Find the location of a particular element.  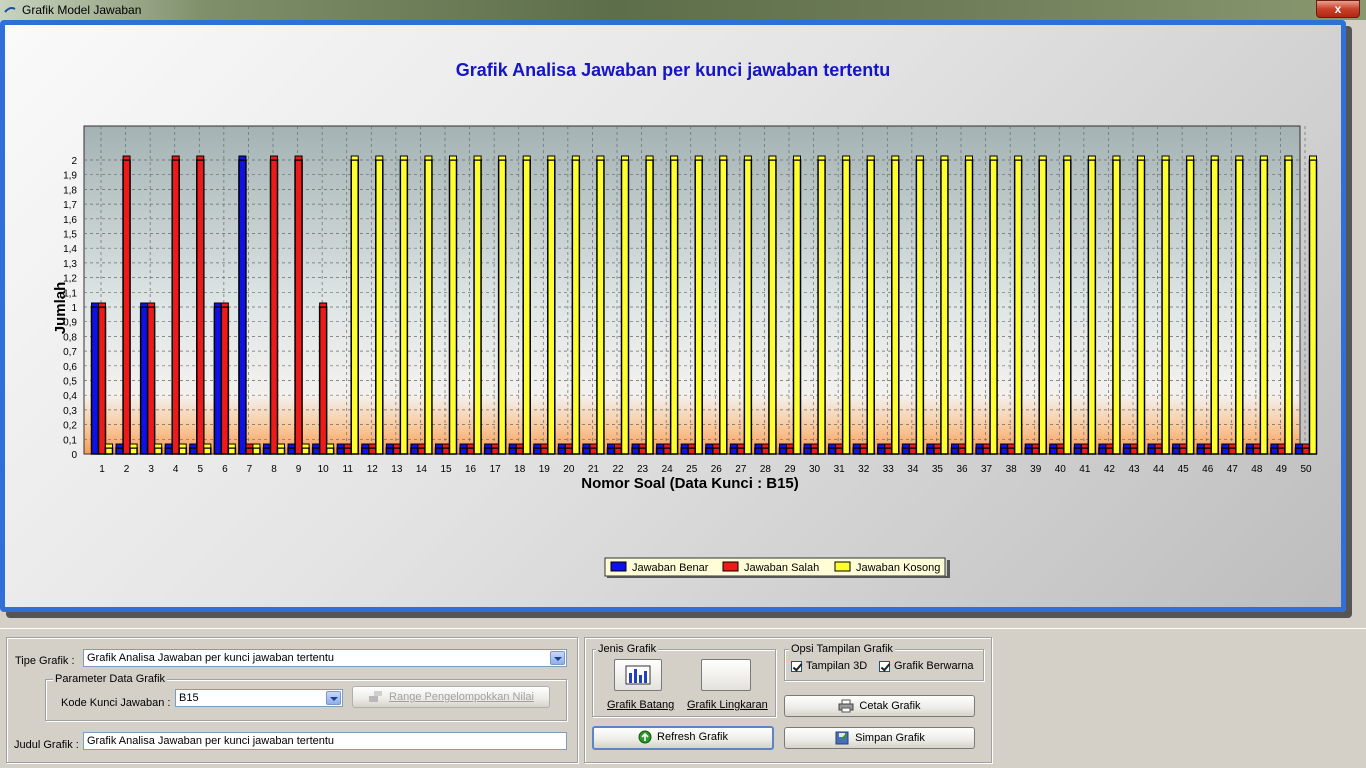

x-tick-label: 16 is located at coordinates (471, 469).